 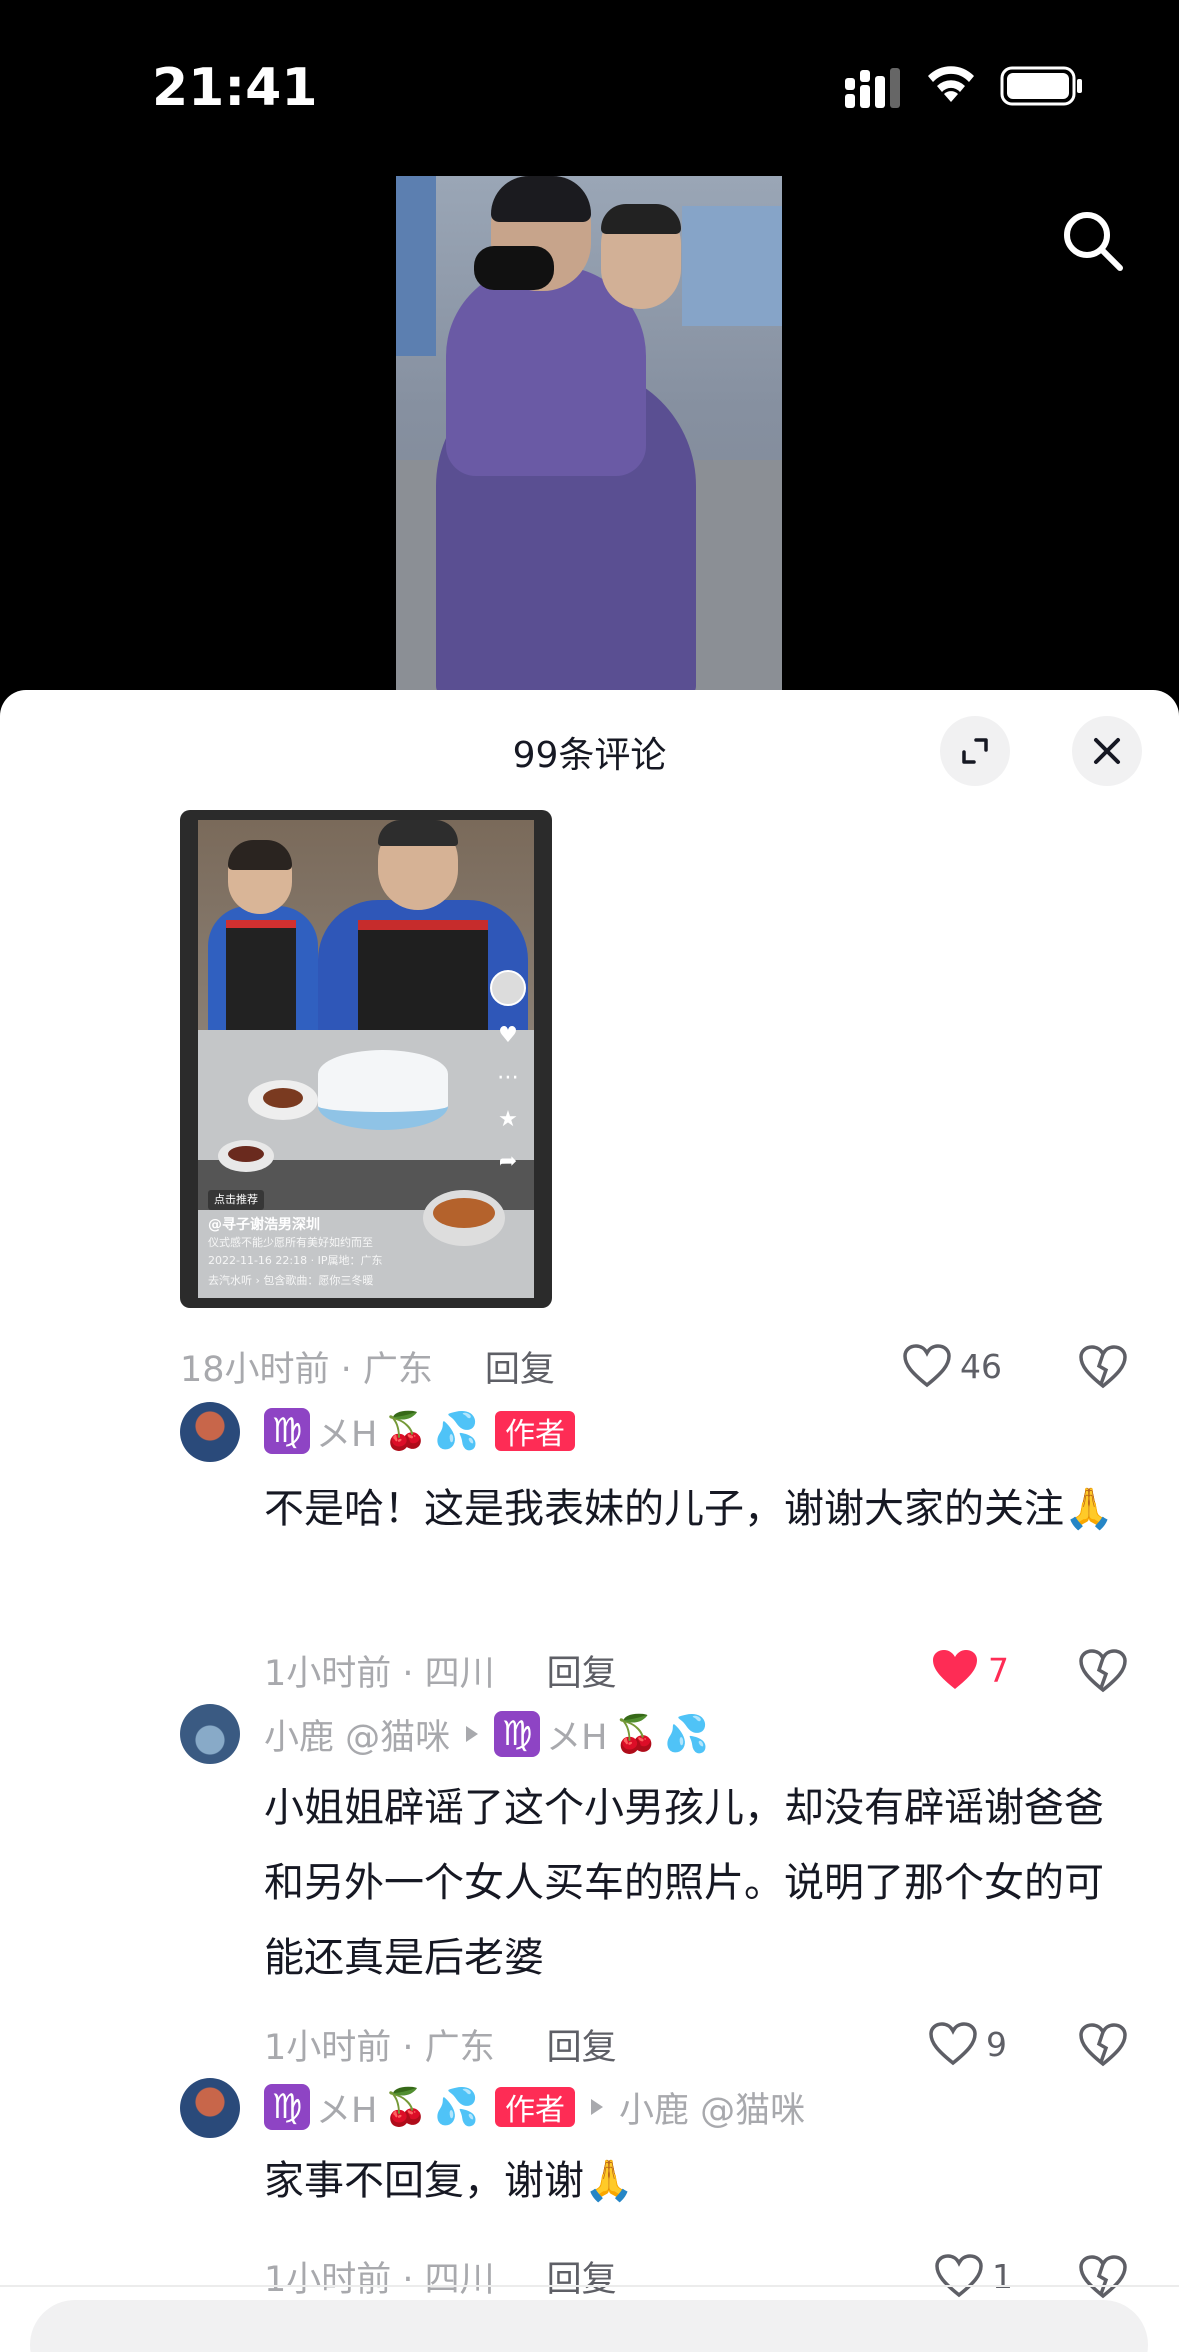 I want to click on embedded-star-icon: ★, so click(x=508, y=1119).